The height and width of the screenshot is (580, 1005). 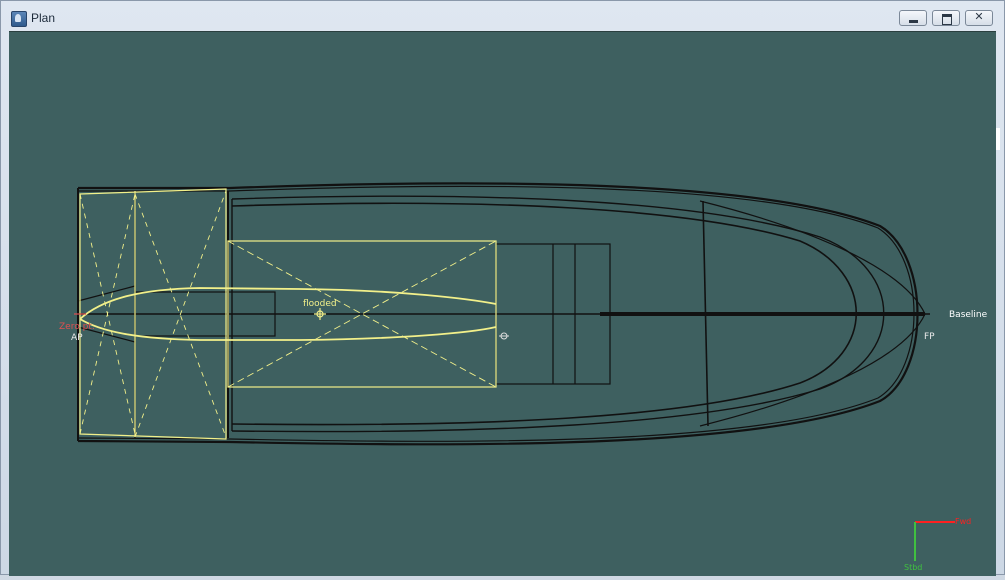 I want to click on minimize-button, so click(x=913, y=18).